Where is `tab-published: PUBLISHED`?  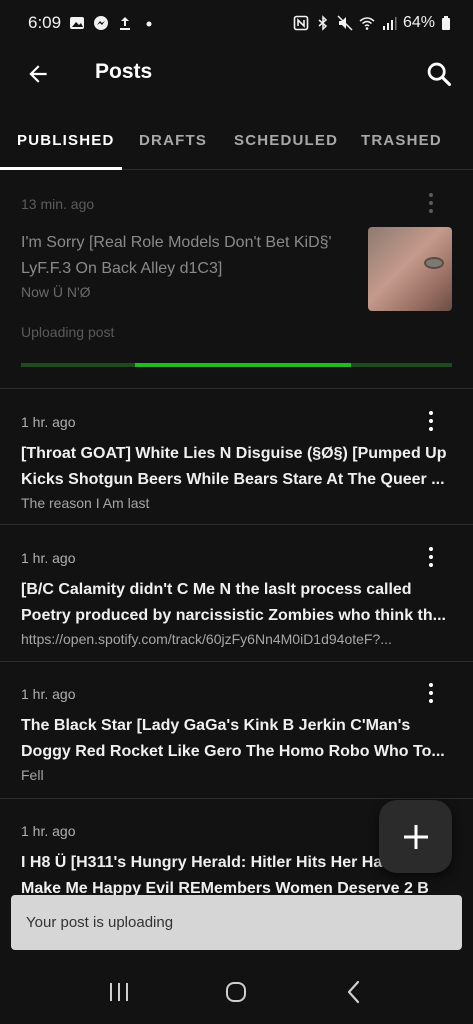
tab-published: PUBLISHED is located at coordinates (65, 140).